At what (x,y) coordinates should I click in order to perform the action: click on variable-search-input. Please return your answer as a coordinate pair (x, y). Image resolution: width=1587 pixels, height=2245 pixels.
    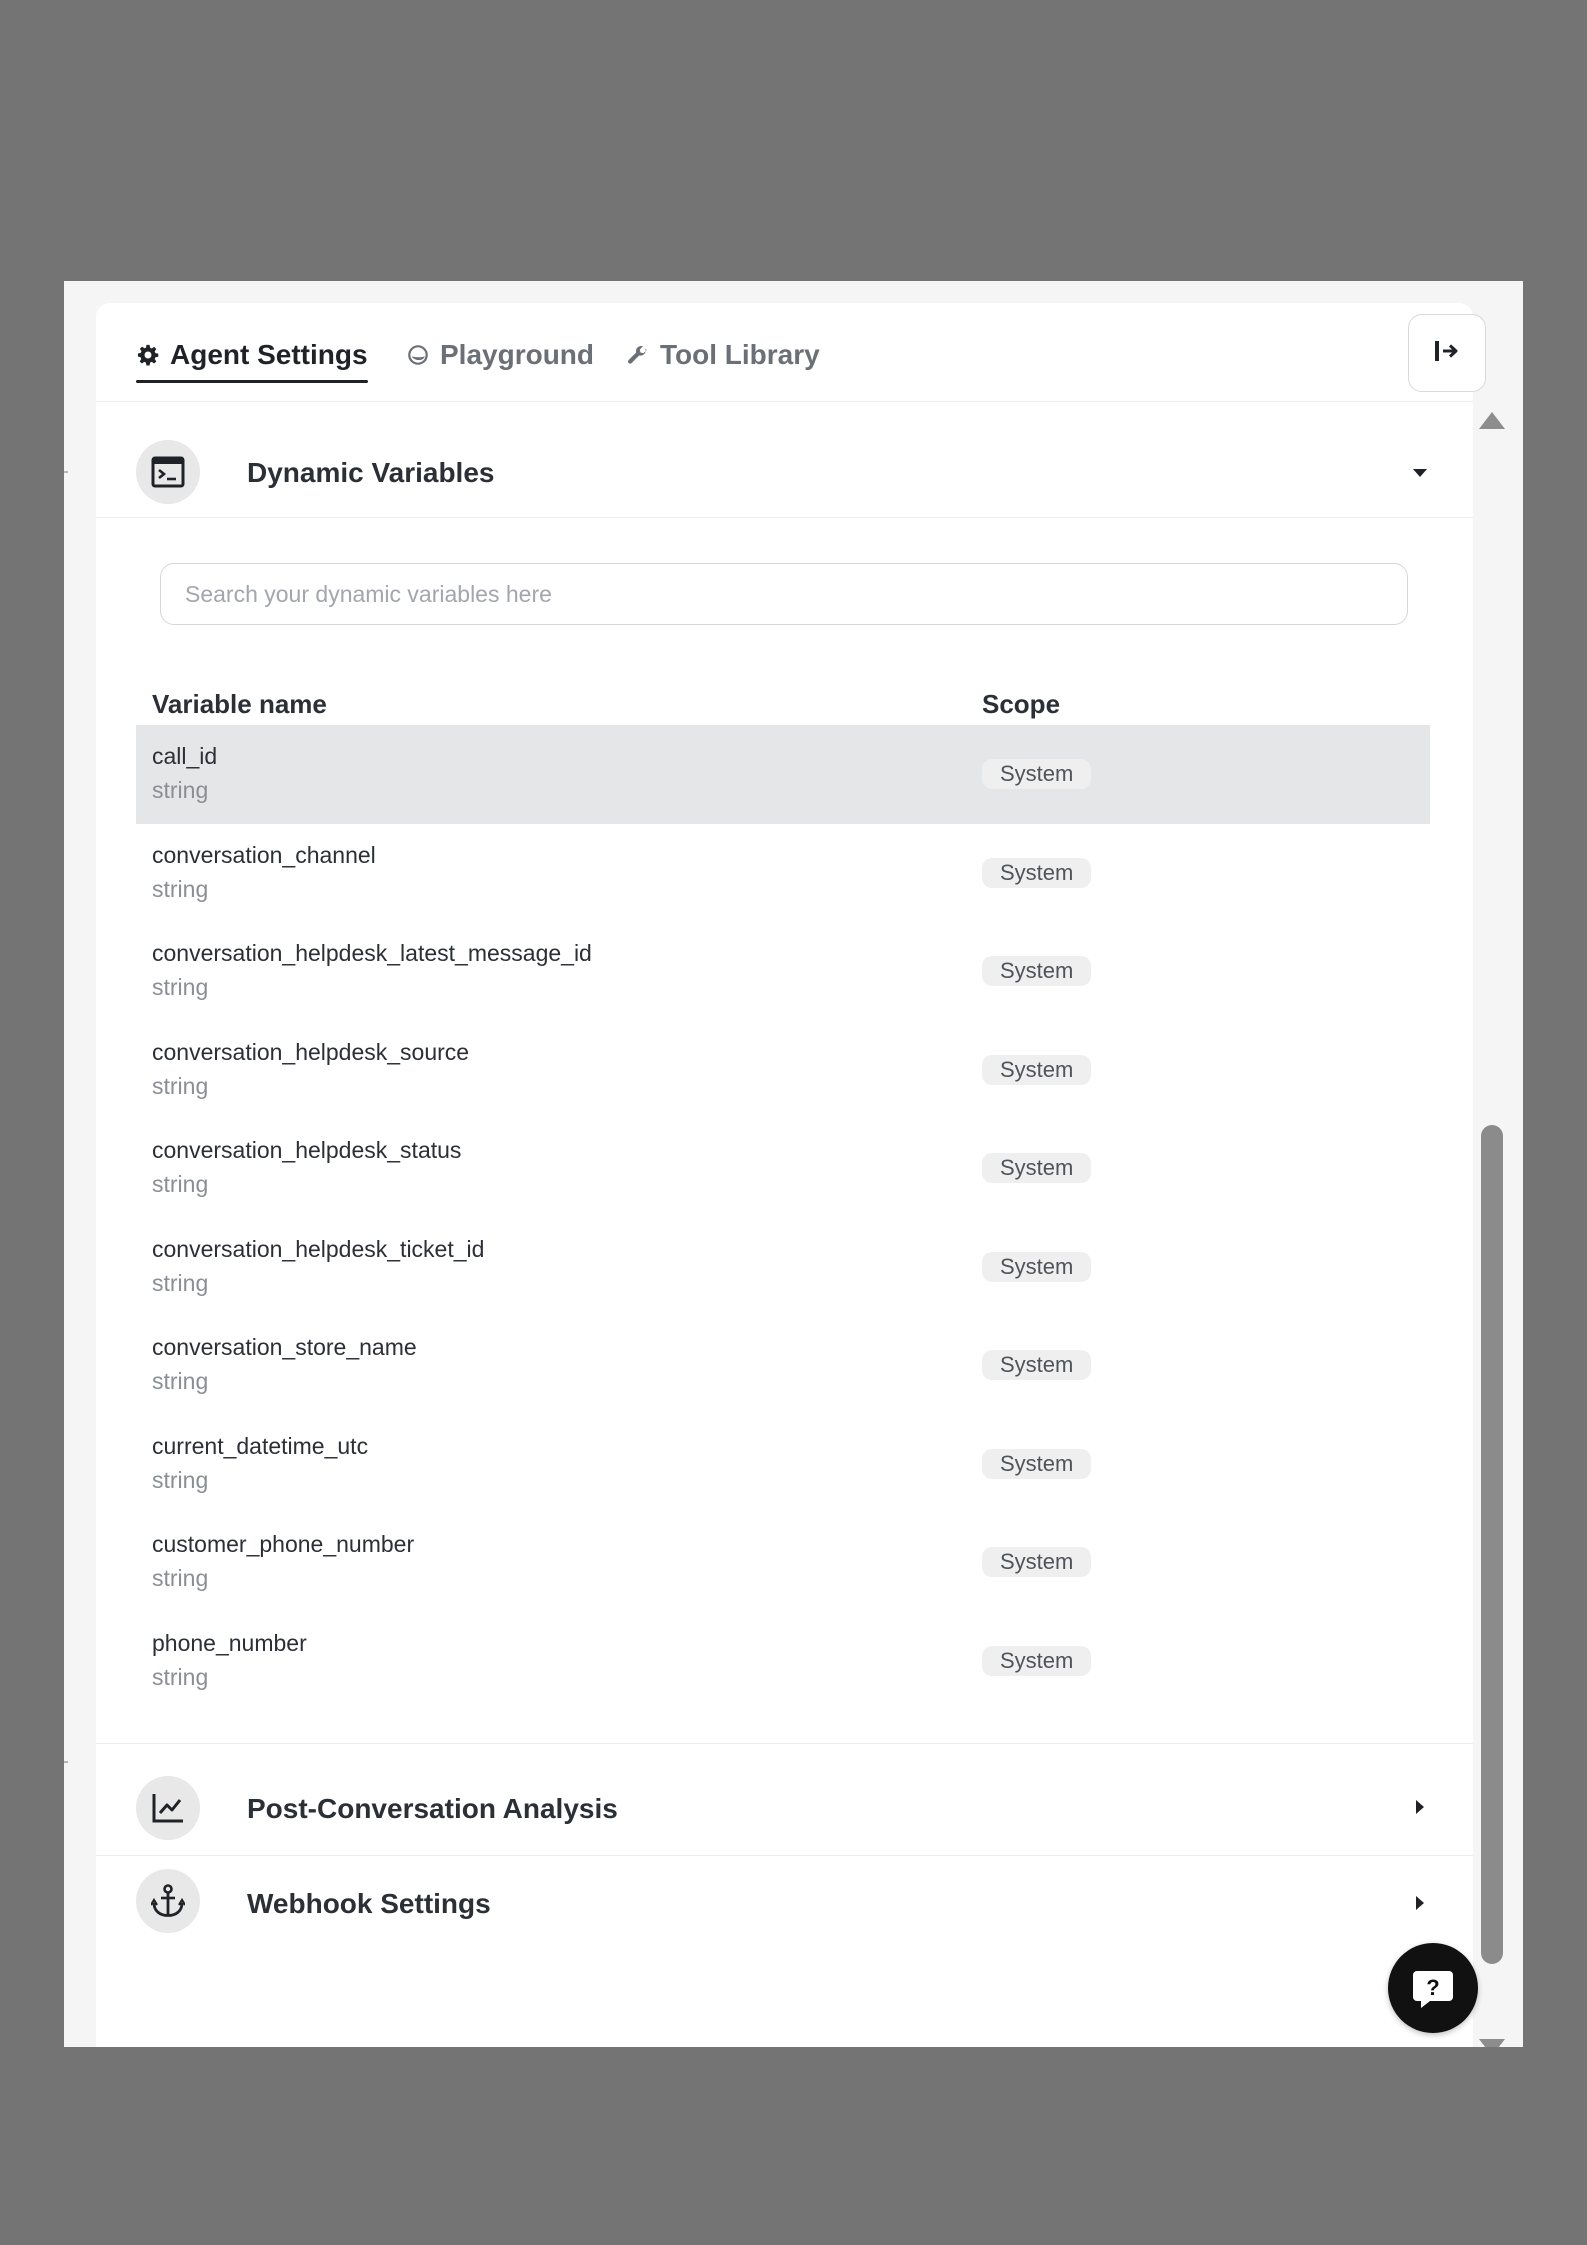
    Looking at the image, I should click on (784, 594).